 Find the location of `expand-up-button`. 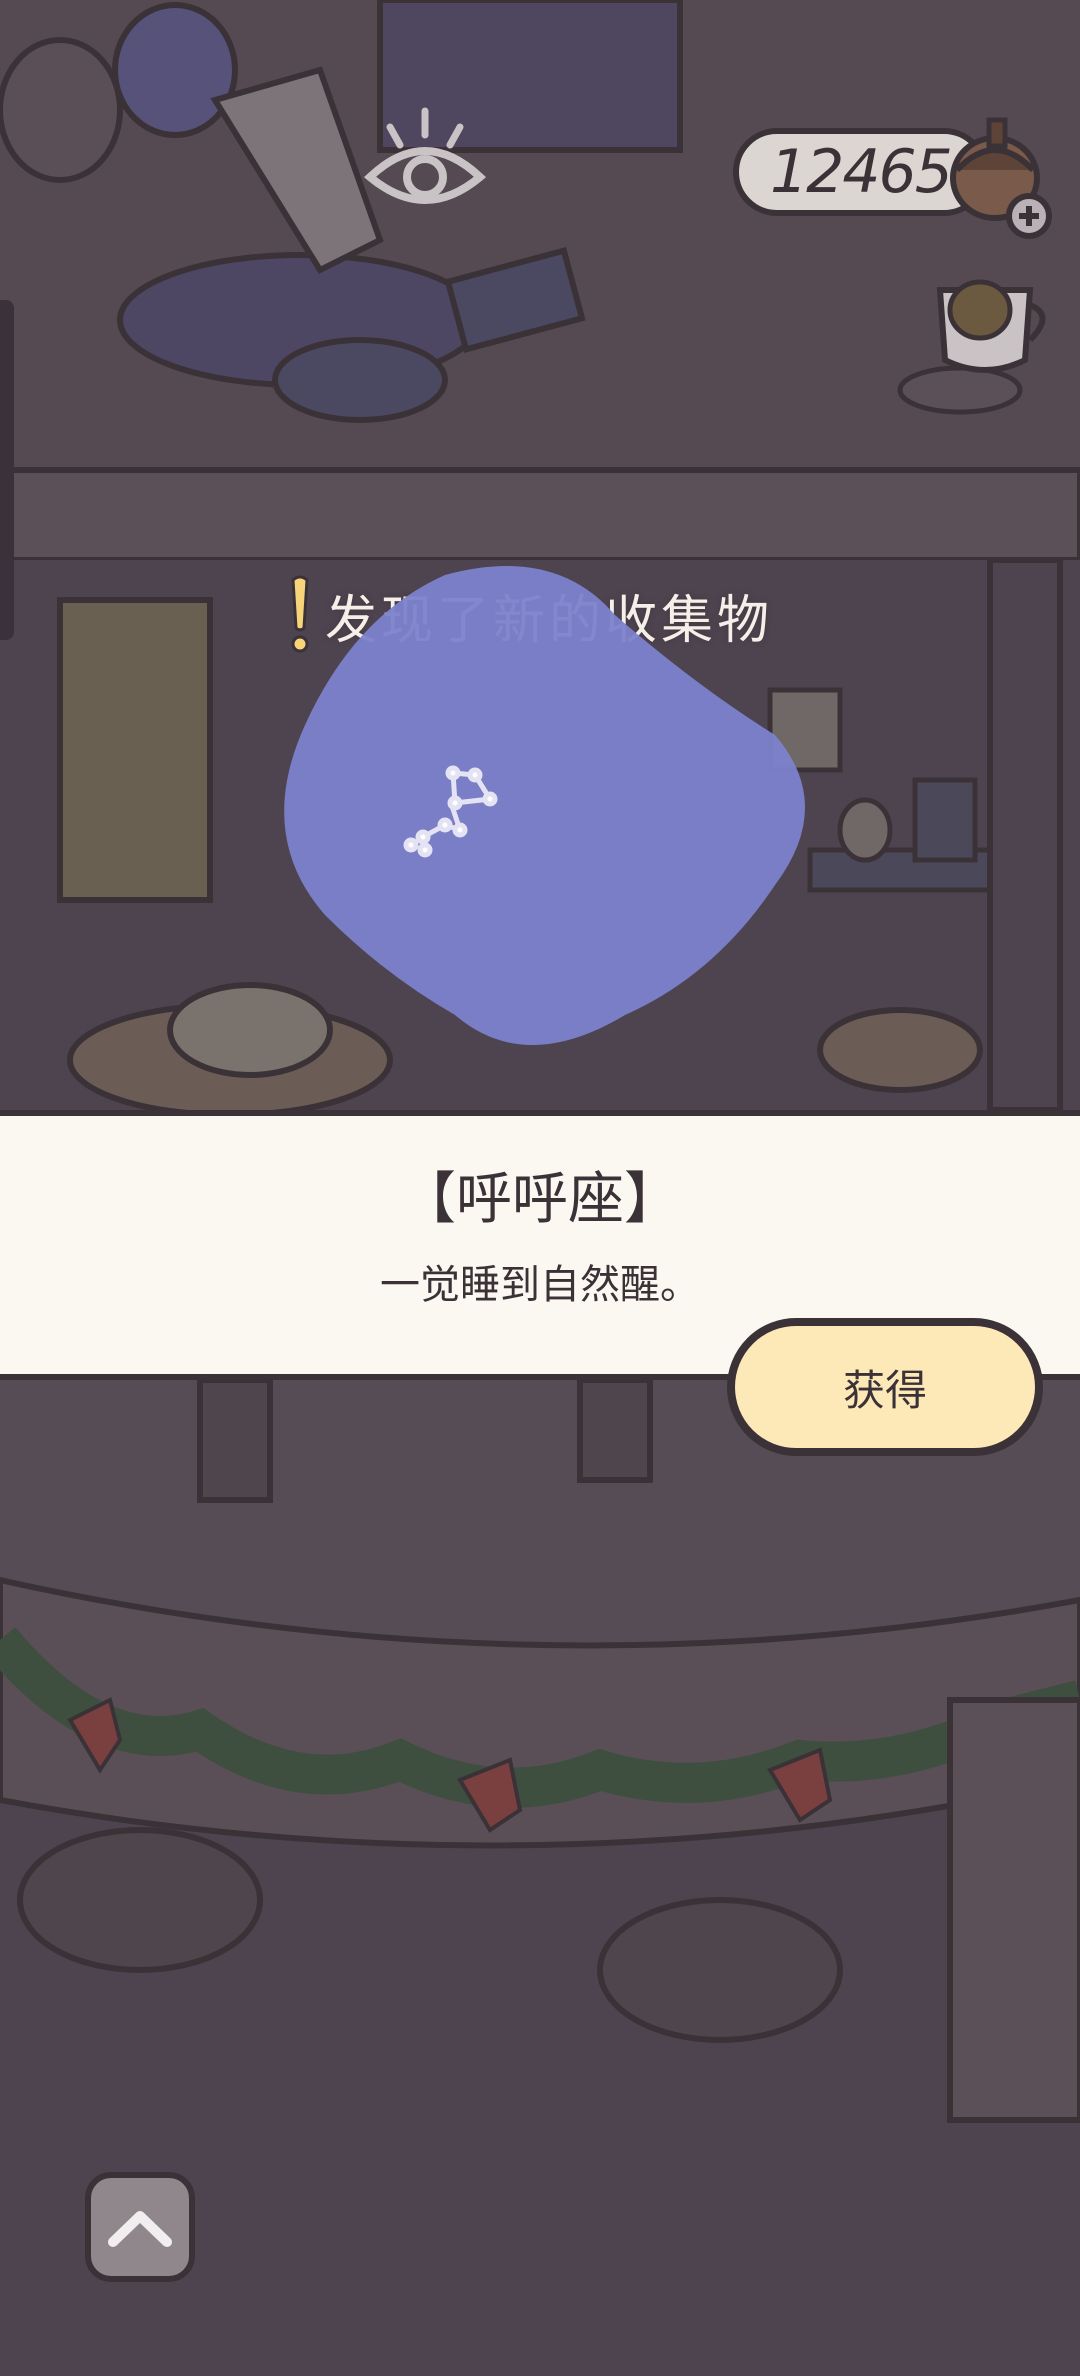

expand-up-button is located at coordinates (140, 2227).